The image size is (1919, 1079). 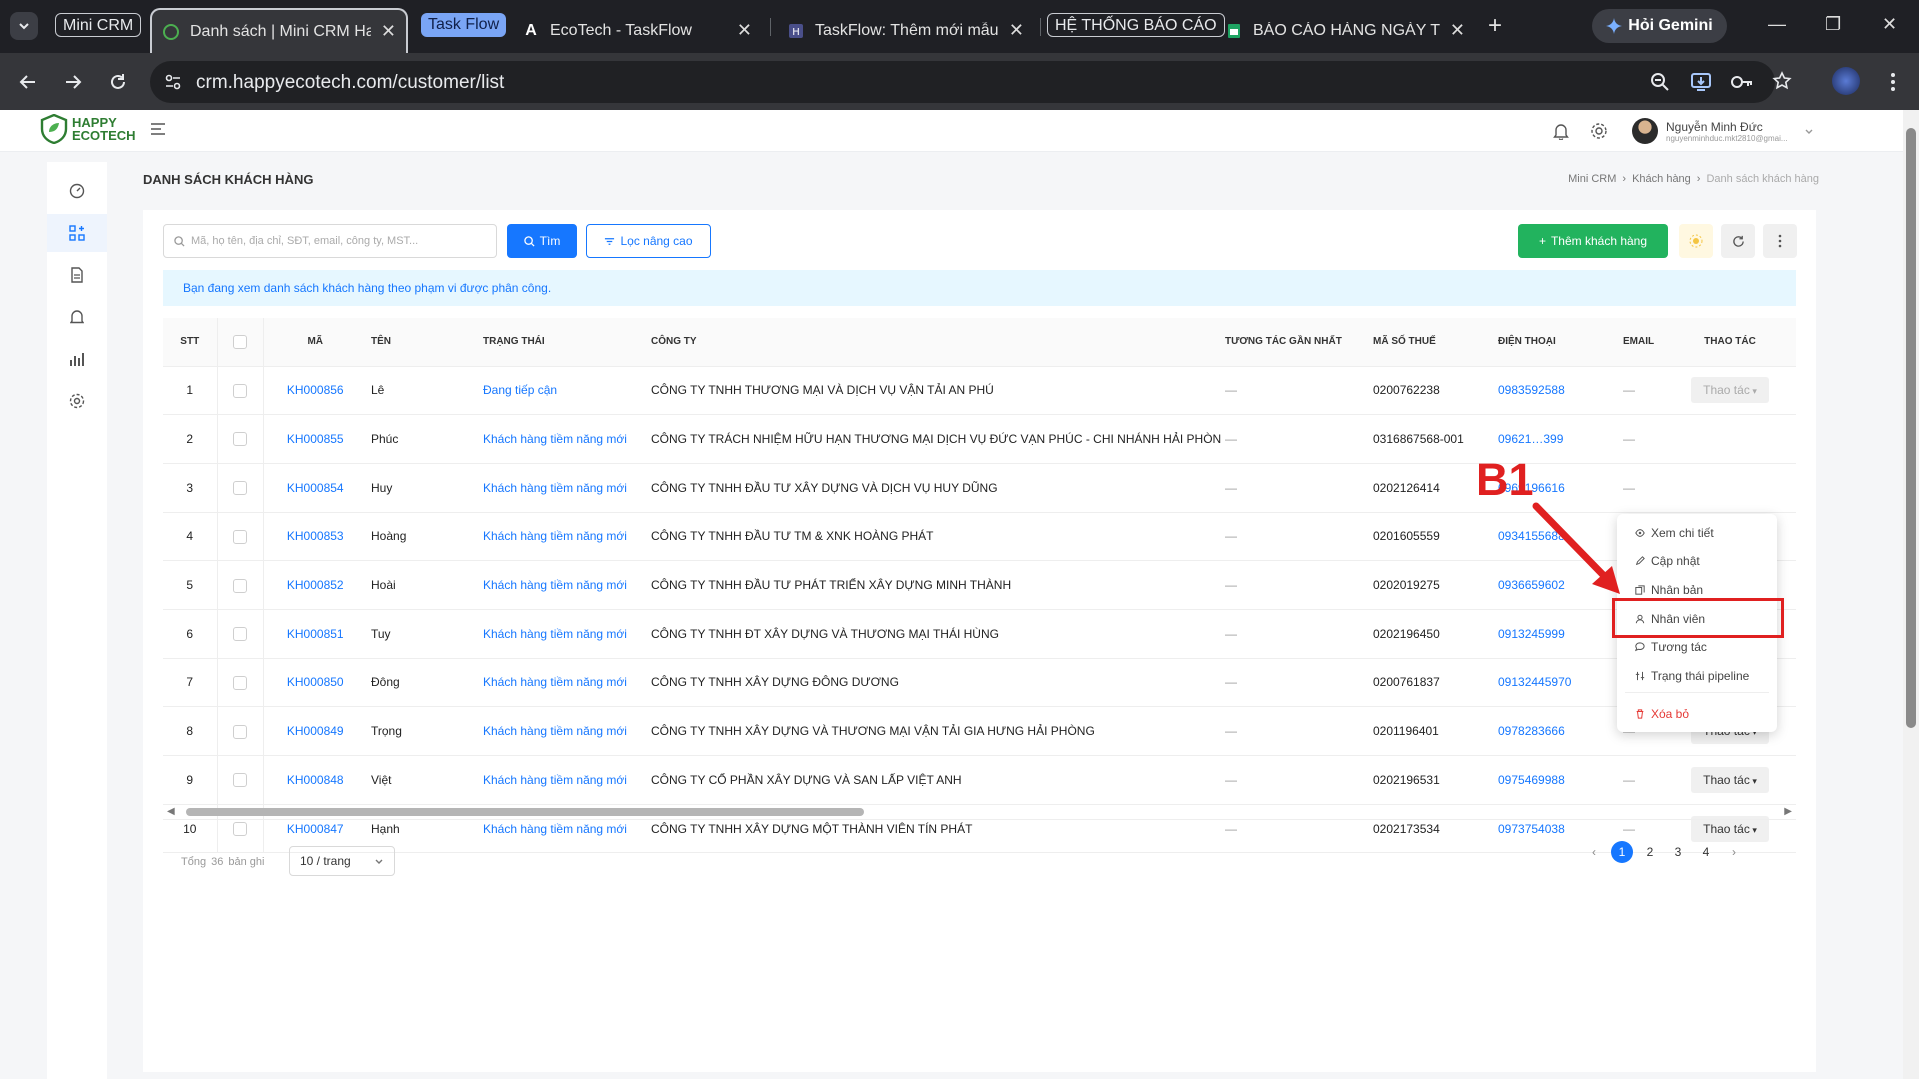 What do you see at coordinates (1495, 26) in the screenshot?
I see `new-tab-button: +` at bounding box center [1495, 26].